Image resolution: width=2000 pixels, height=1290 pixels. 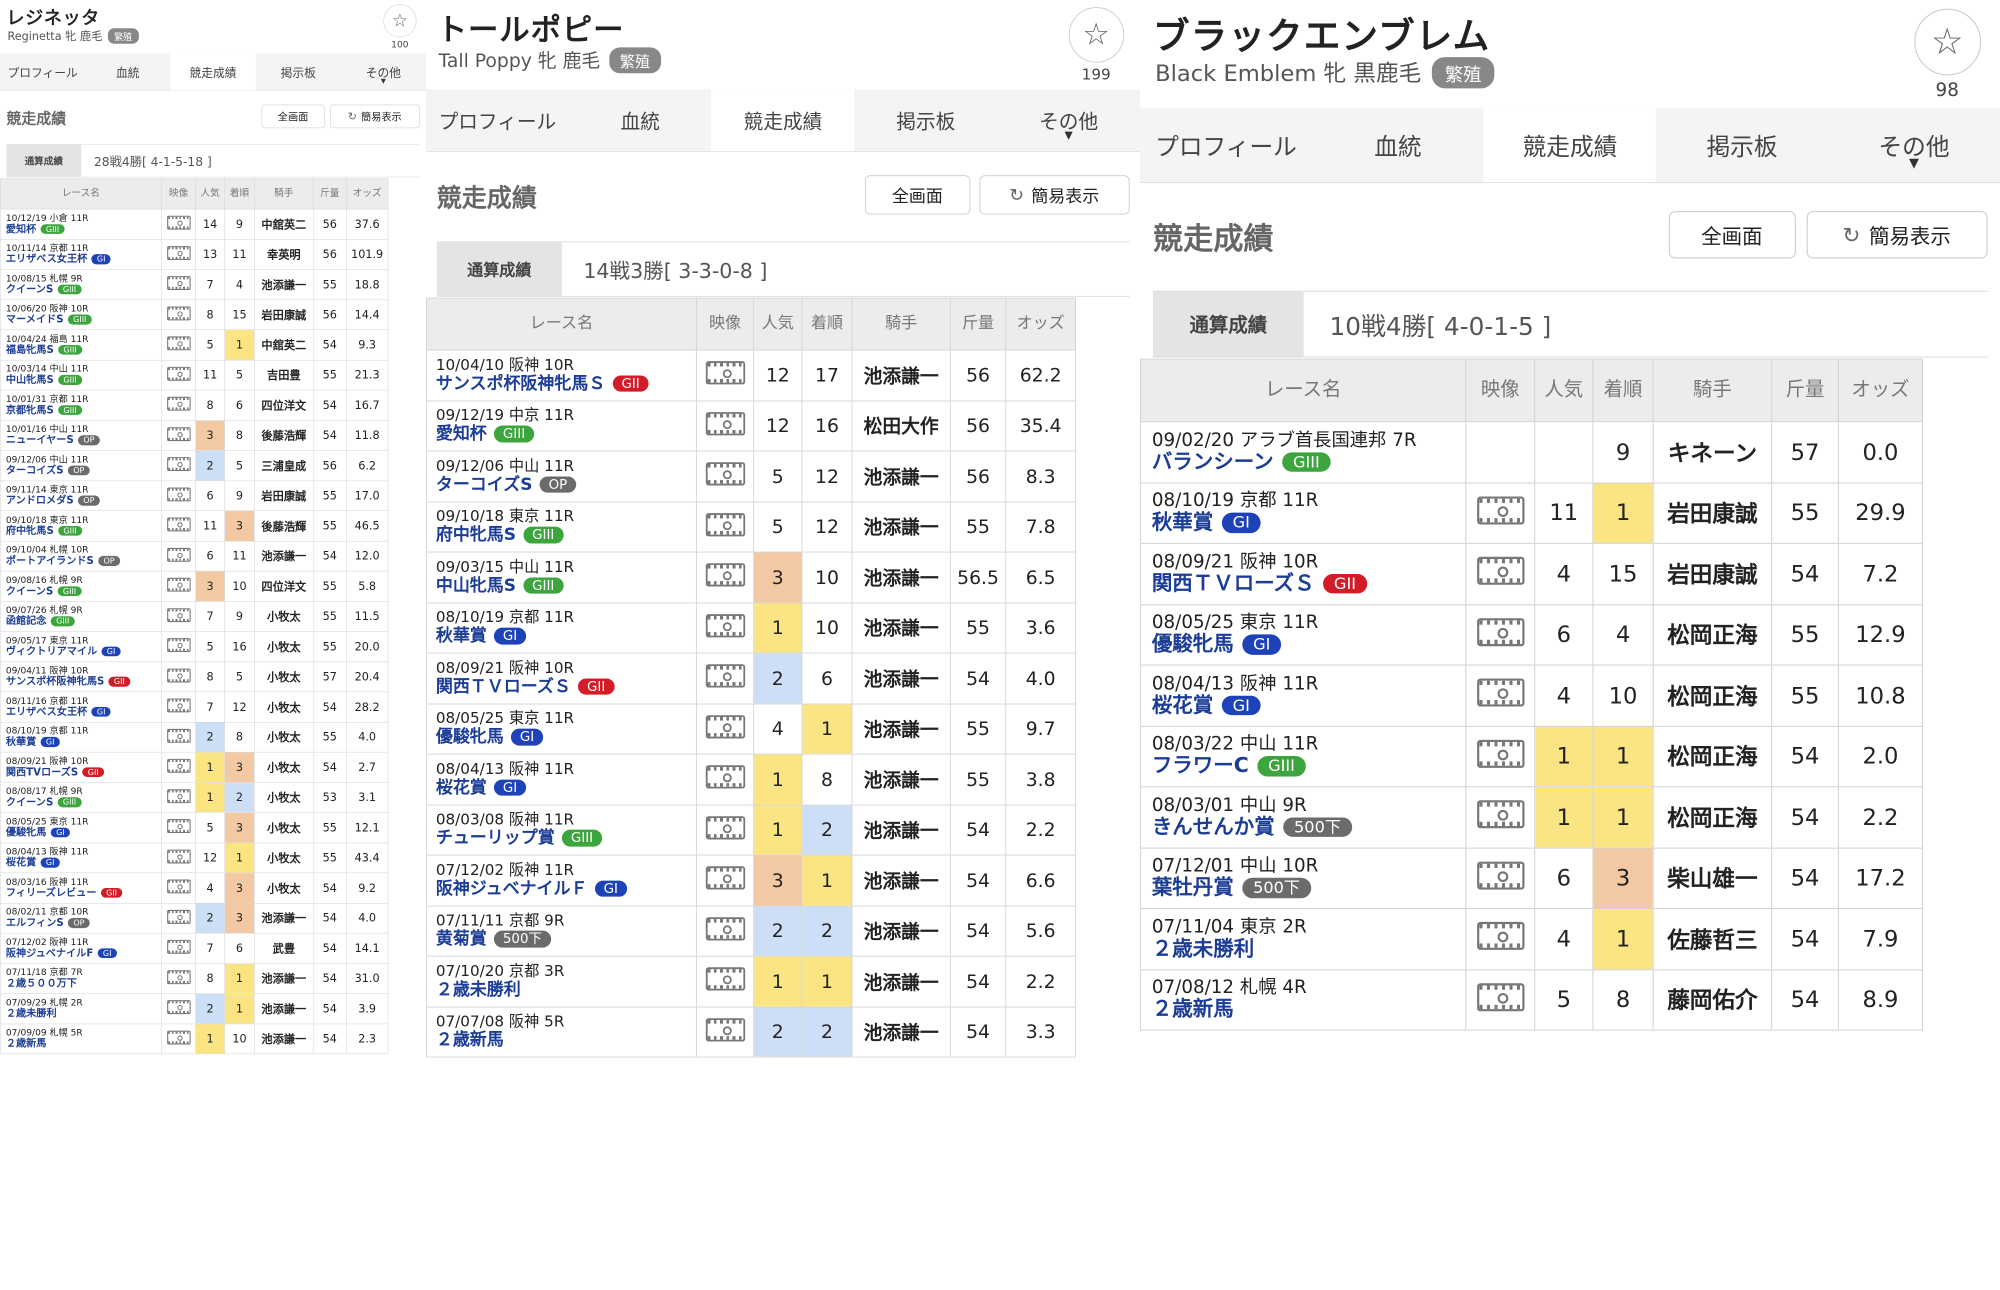 What do you see at coordinates (284, 224) in the screenshot?
I see `jockey-link: 中舘英二` at bounding box center [284, 224].